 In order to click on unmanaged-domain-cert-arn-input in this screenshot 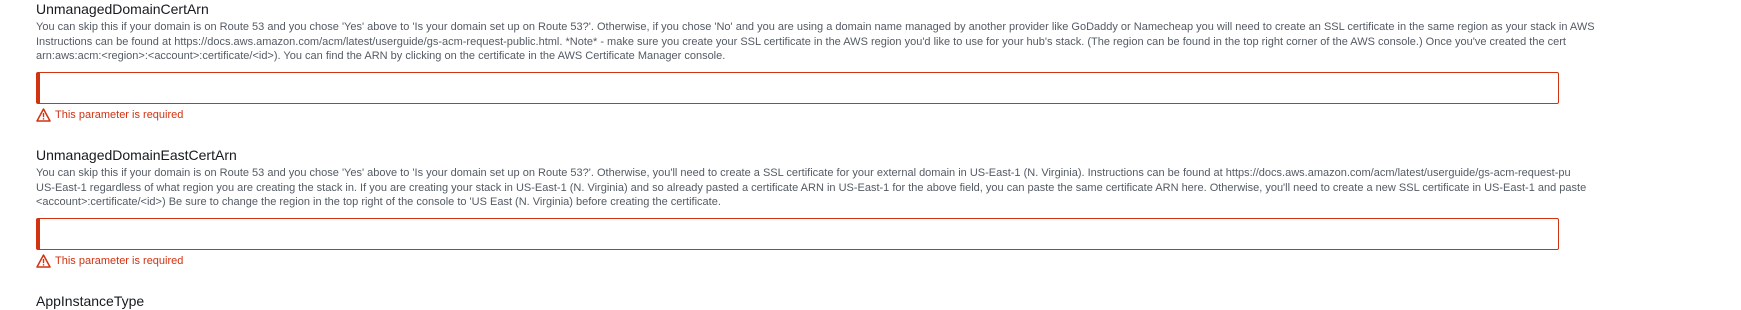, I will do `click(797, 88)`.